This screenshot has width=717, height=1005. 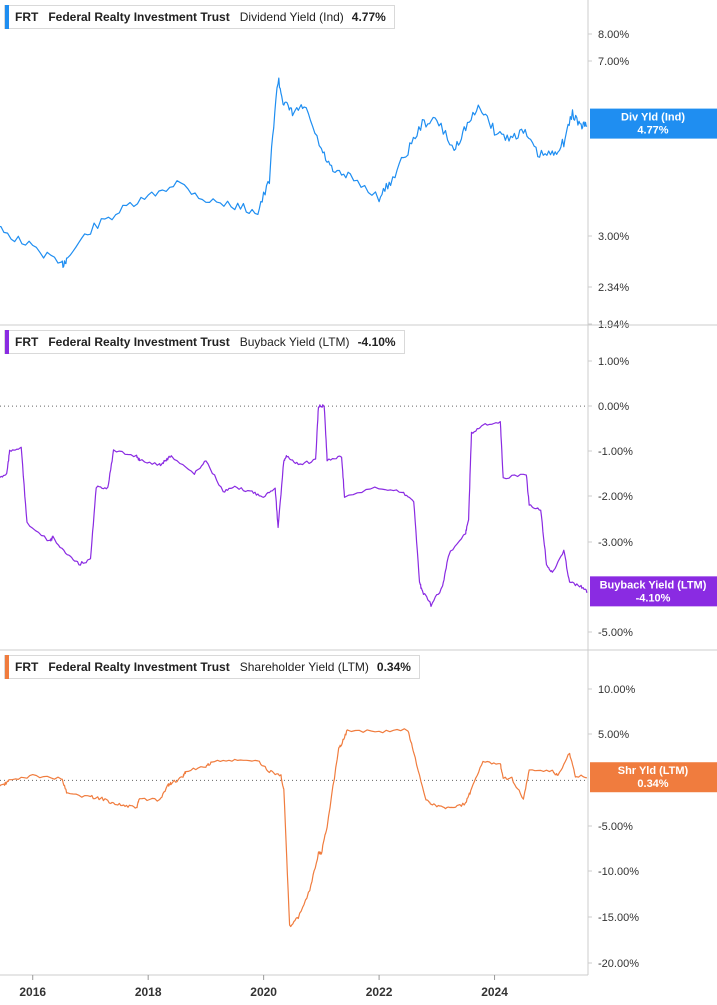 What do you see at coordinates (613, 62) in the screenshot?
I see `y-tick-label: 7.00%` at bounding box center [613, 62].